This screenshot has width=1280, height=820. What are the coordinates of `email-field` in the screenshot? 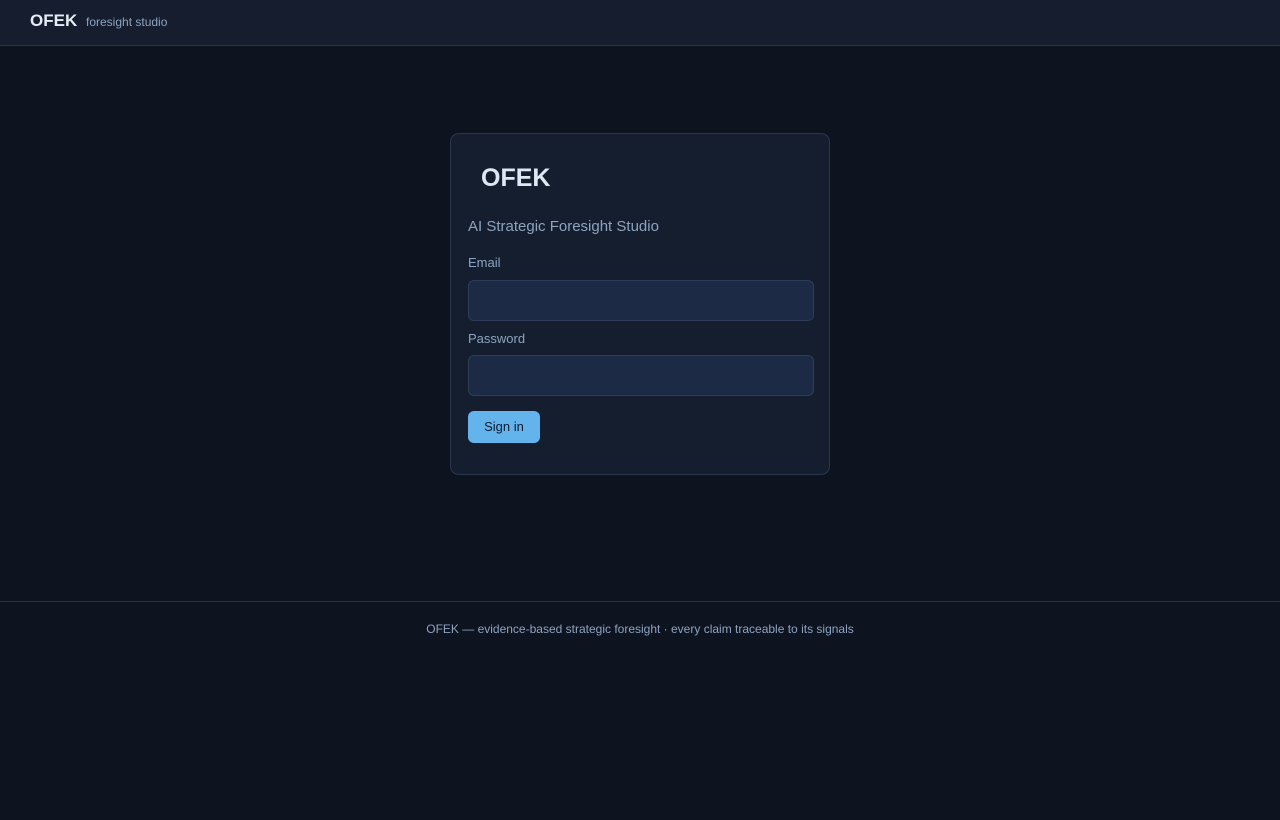 It's located at (641, 300).